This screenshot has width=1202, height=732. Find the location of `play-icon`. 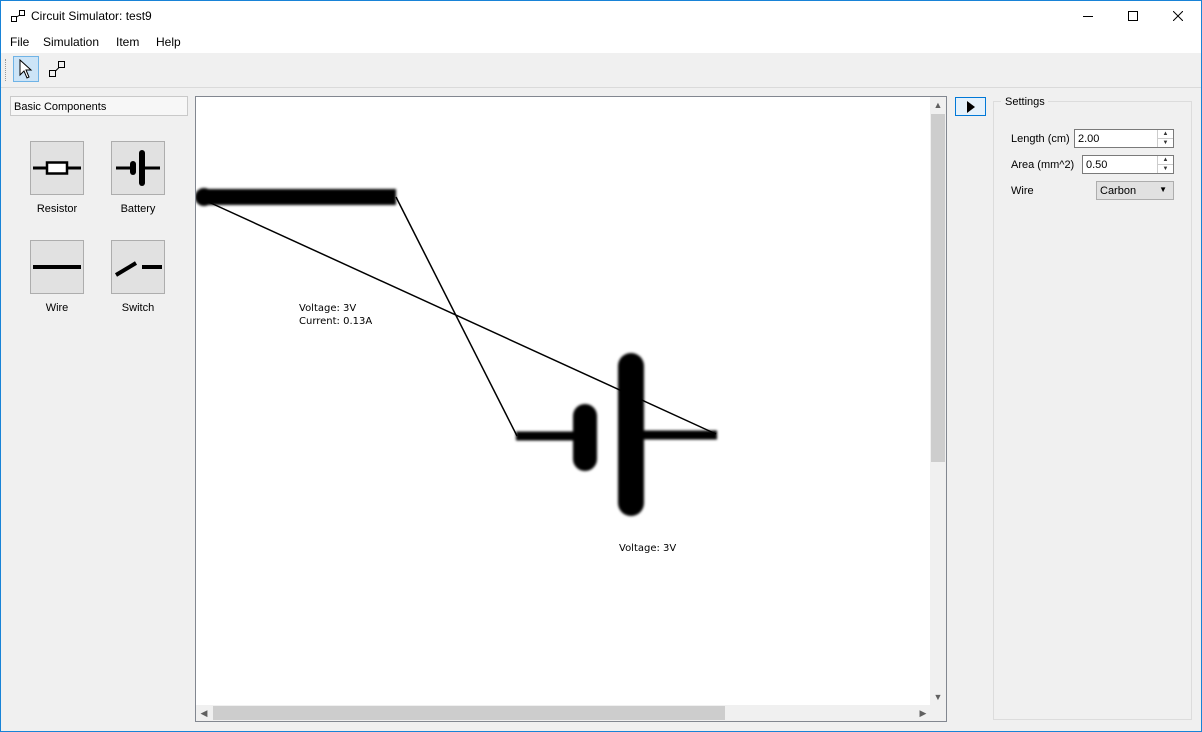

play-icon is located at coordinates (970, 106).